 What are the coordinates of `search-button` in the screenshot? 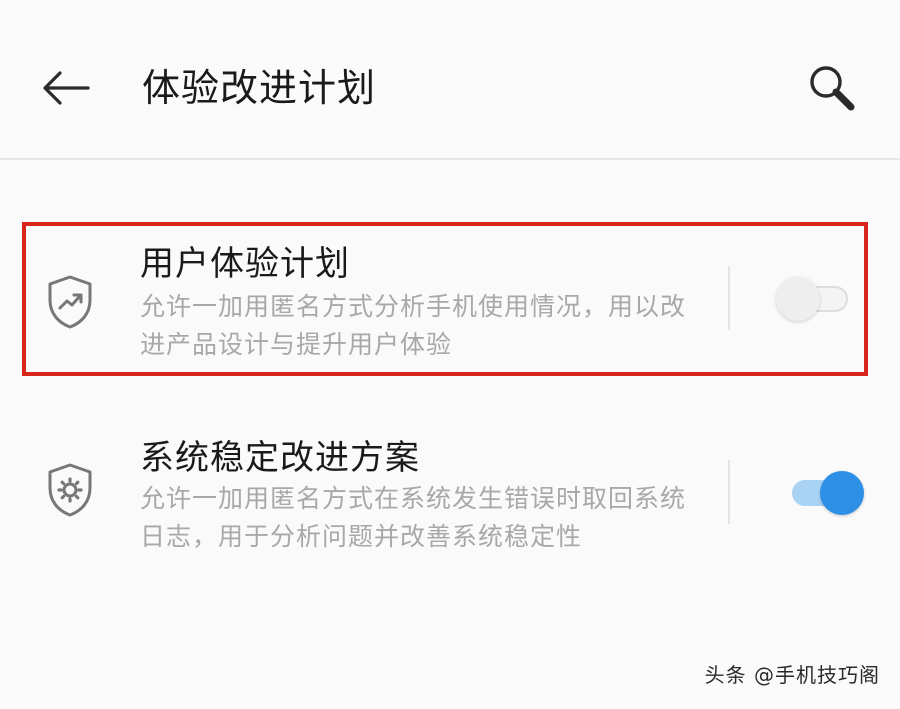 It's located at (832, 88).